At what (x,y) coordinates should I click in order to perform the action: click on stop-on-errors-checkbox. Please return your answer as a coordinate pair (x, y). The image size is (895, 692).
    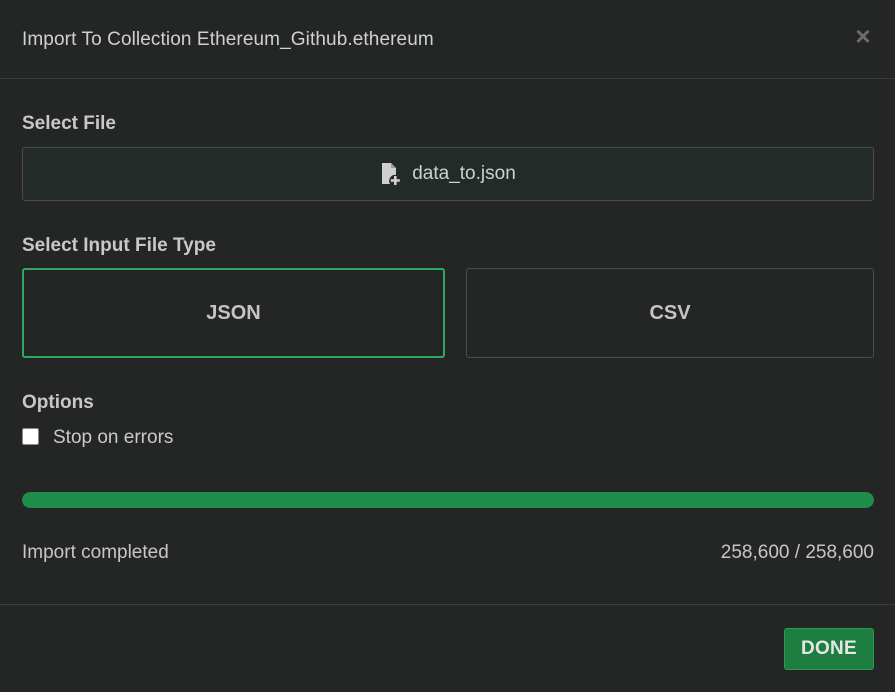
    Looking at the image, I should click on (30, 436).